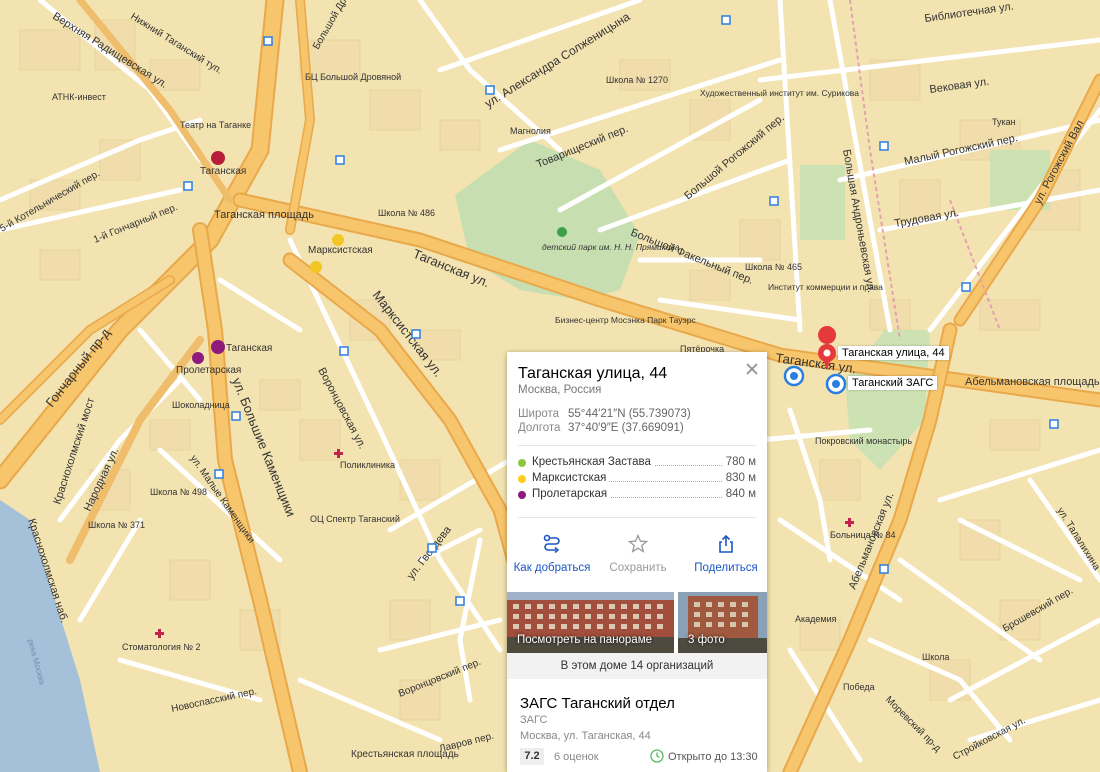 This screenshot has height=772, width=1100. I want to click on longitude-label: Долгота, so click(539, 428).